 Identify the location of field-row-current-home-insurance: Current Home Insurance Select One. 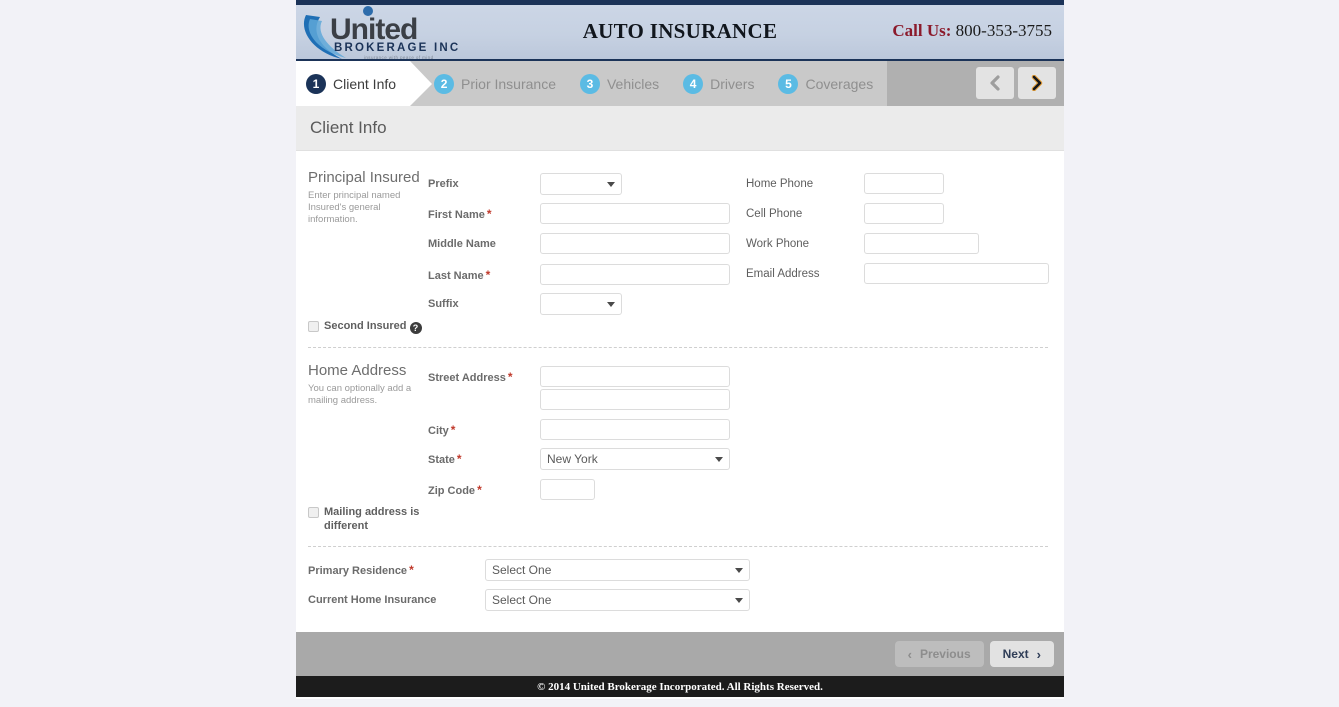
(529, 600).